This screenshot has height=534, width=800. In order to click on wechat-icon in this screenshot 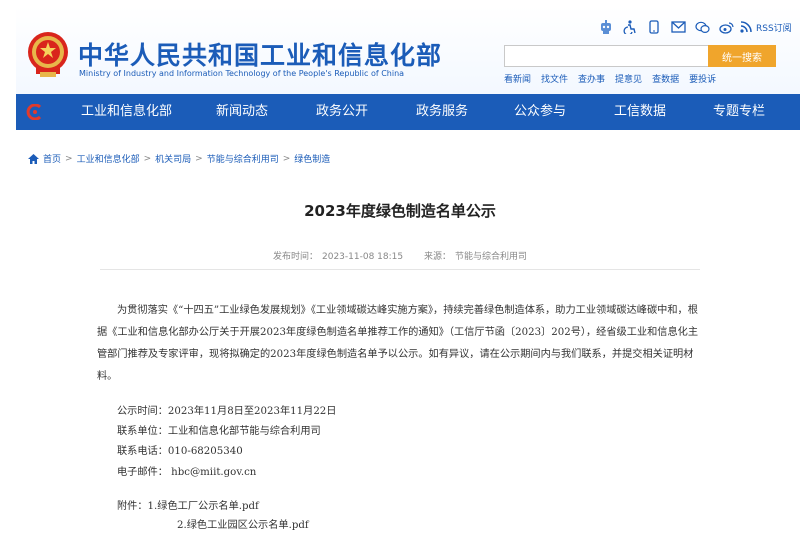, I will do `click(702, 27)`.